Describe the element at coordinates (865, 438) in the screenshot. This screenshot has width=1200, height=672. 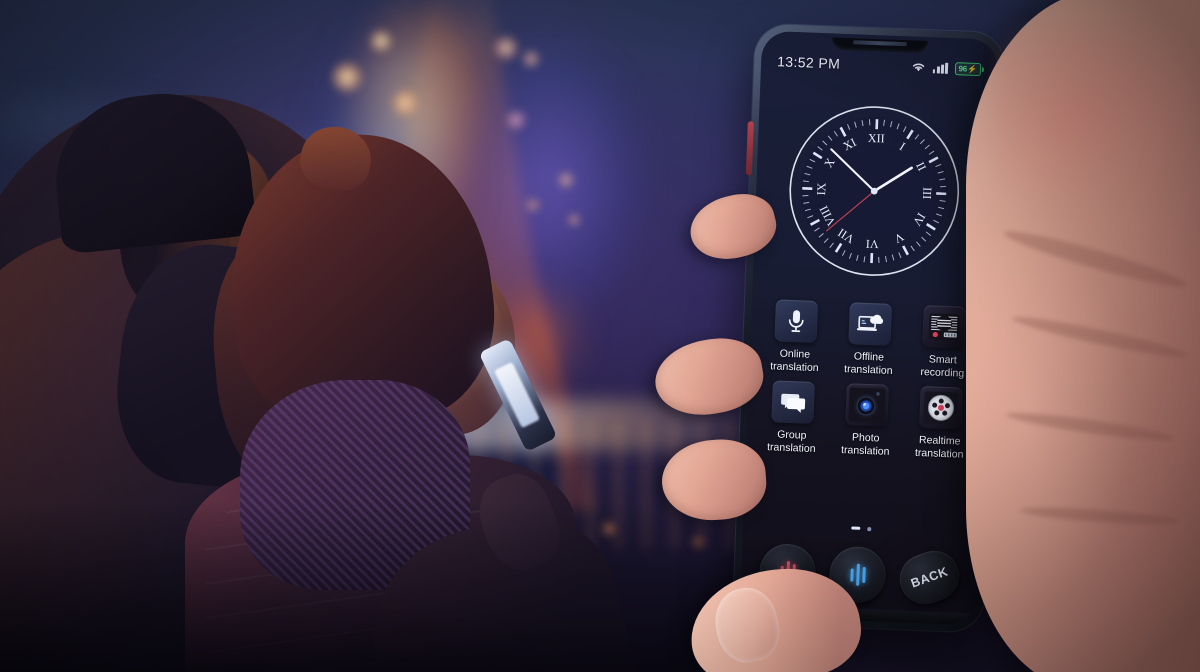
I see `app-label-line1: Photo` at that location.